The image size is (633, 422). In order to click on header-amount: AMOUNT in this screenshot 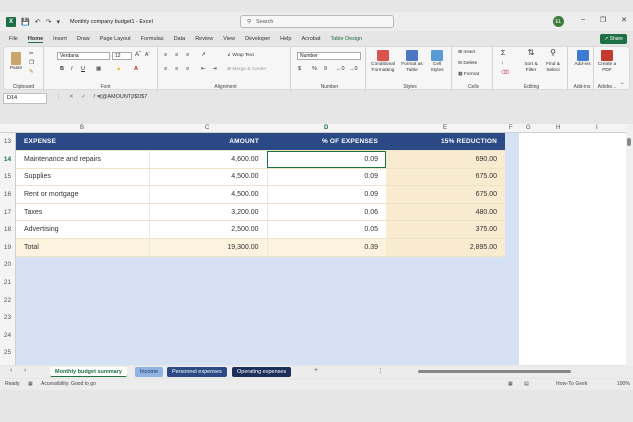, I will do `click(208, 142)`.